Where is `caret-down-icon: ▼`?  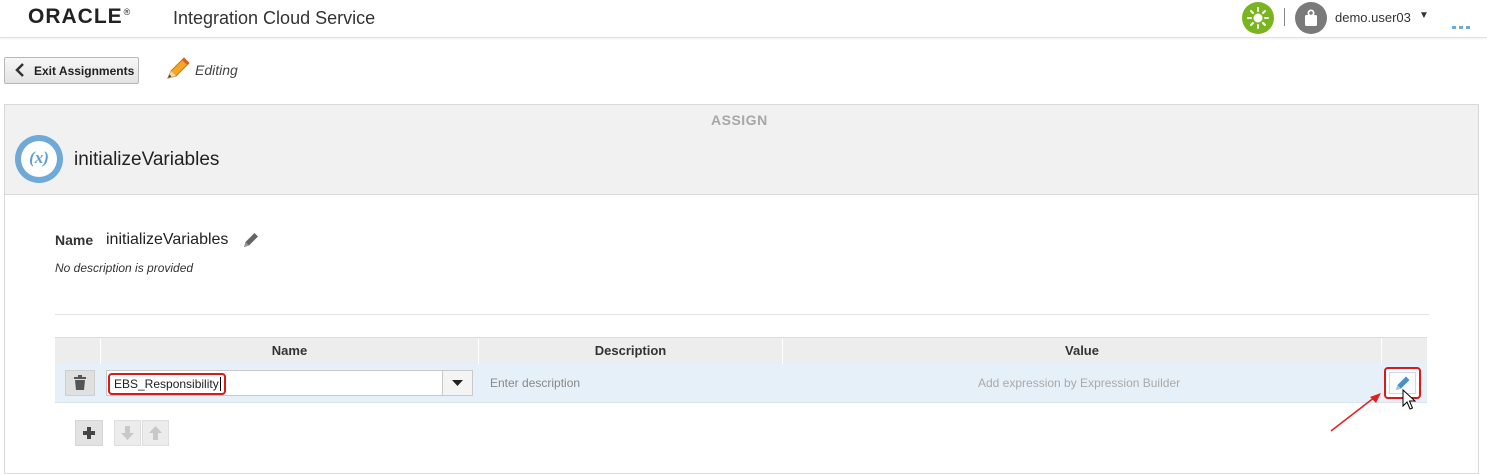 caret-down-icon: ▼ is located at coordinates (1424, 15).